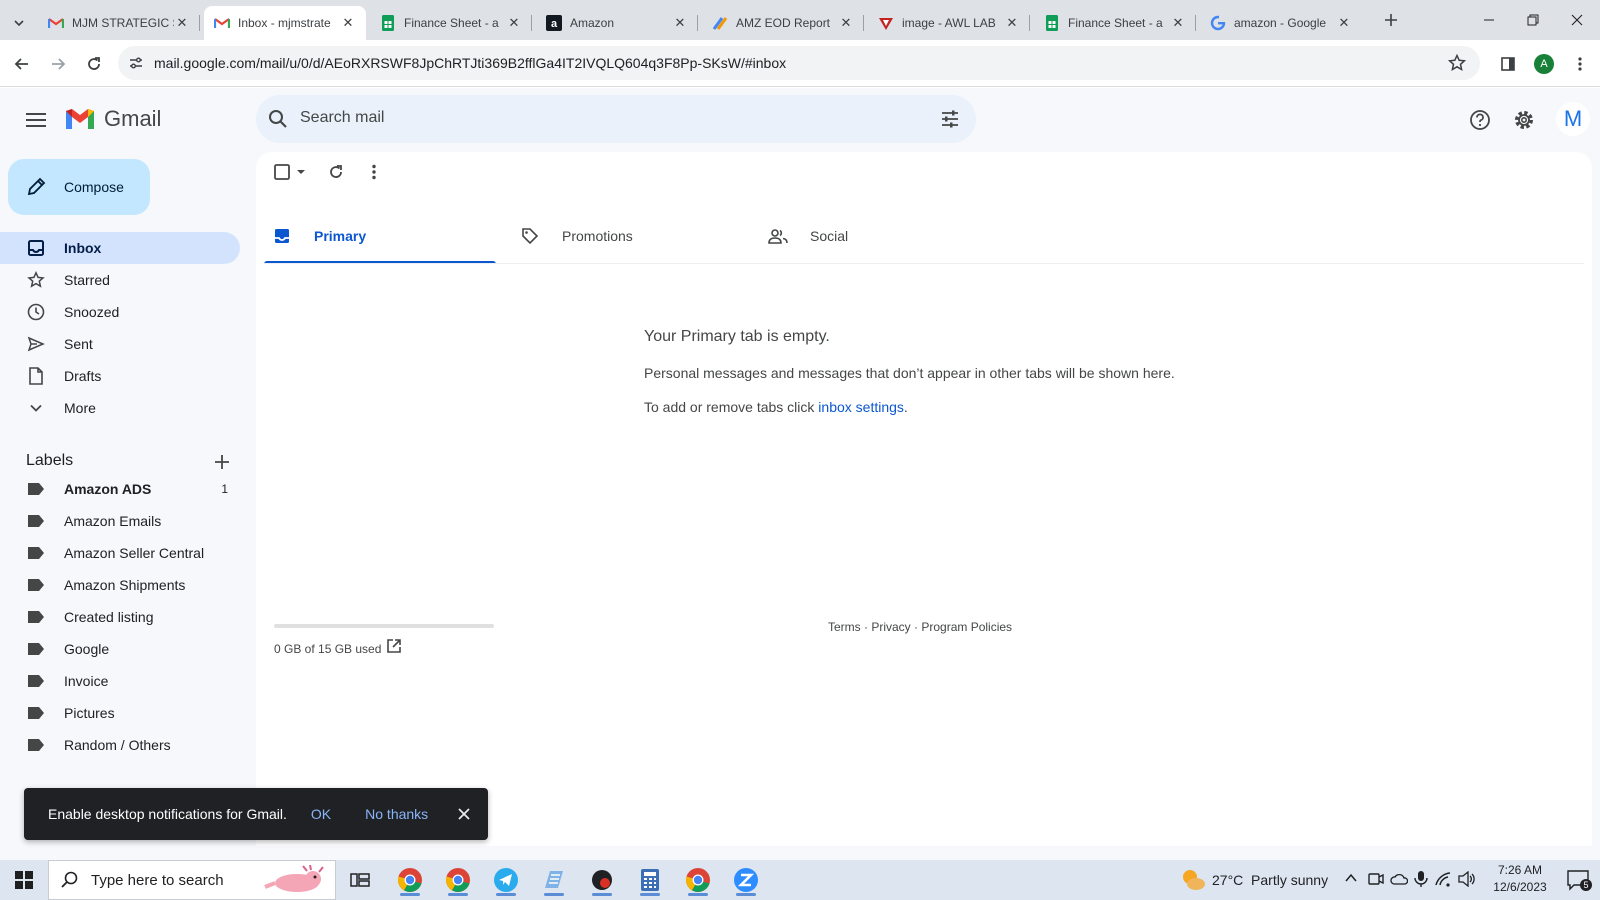  What do you see at coordinates (321, 814) in the screenshot?
I see `toast-ok-button: OK` at bounding box center [321, 814].